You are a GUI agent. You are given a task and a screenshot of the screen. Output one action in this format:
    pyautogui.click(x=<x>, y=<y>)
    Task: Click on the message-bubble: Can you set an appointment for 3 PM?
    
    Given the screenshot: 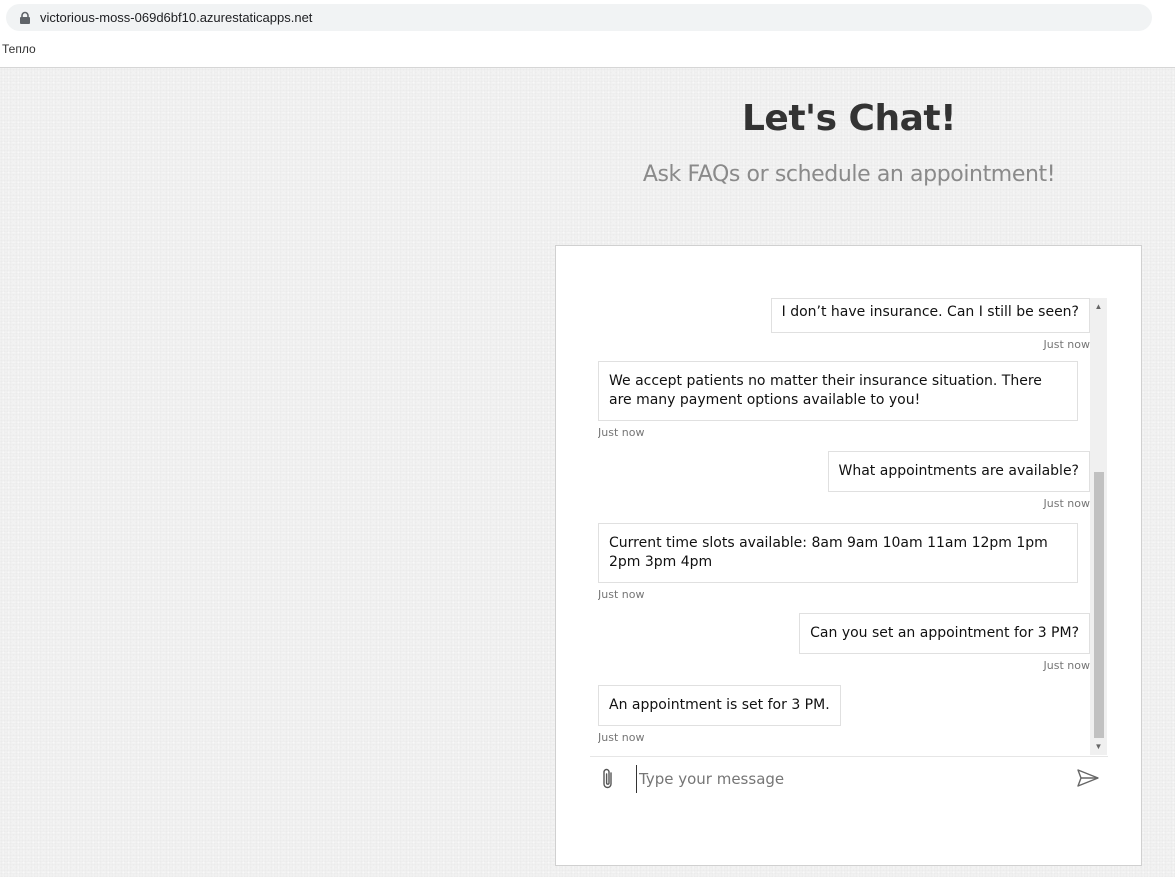 What is the action you would take?
    pyautogui.click(x=944, y=633)
    